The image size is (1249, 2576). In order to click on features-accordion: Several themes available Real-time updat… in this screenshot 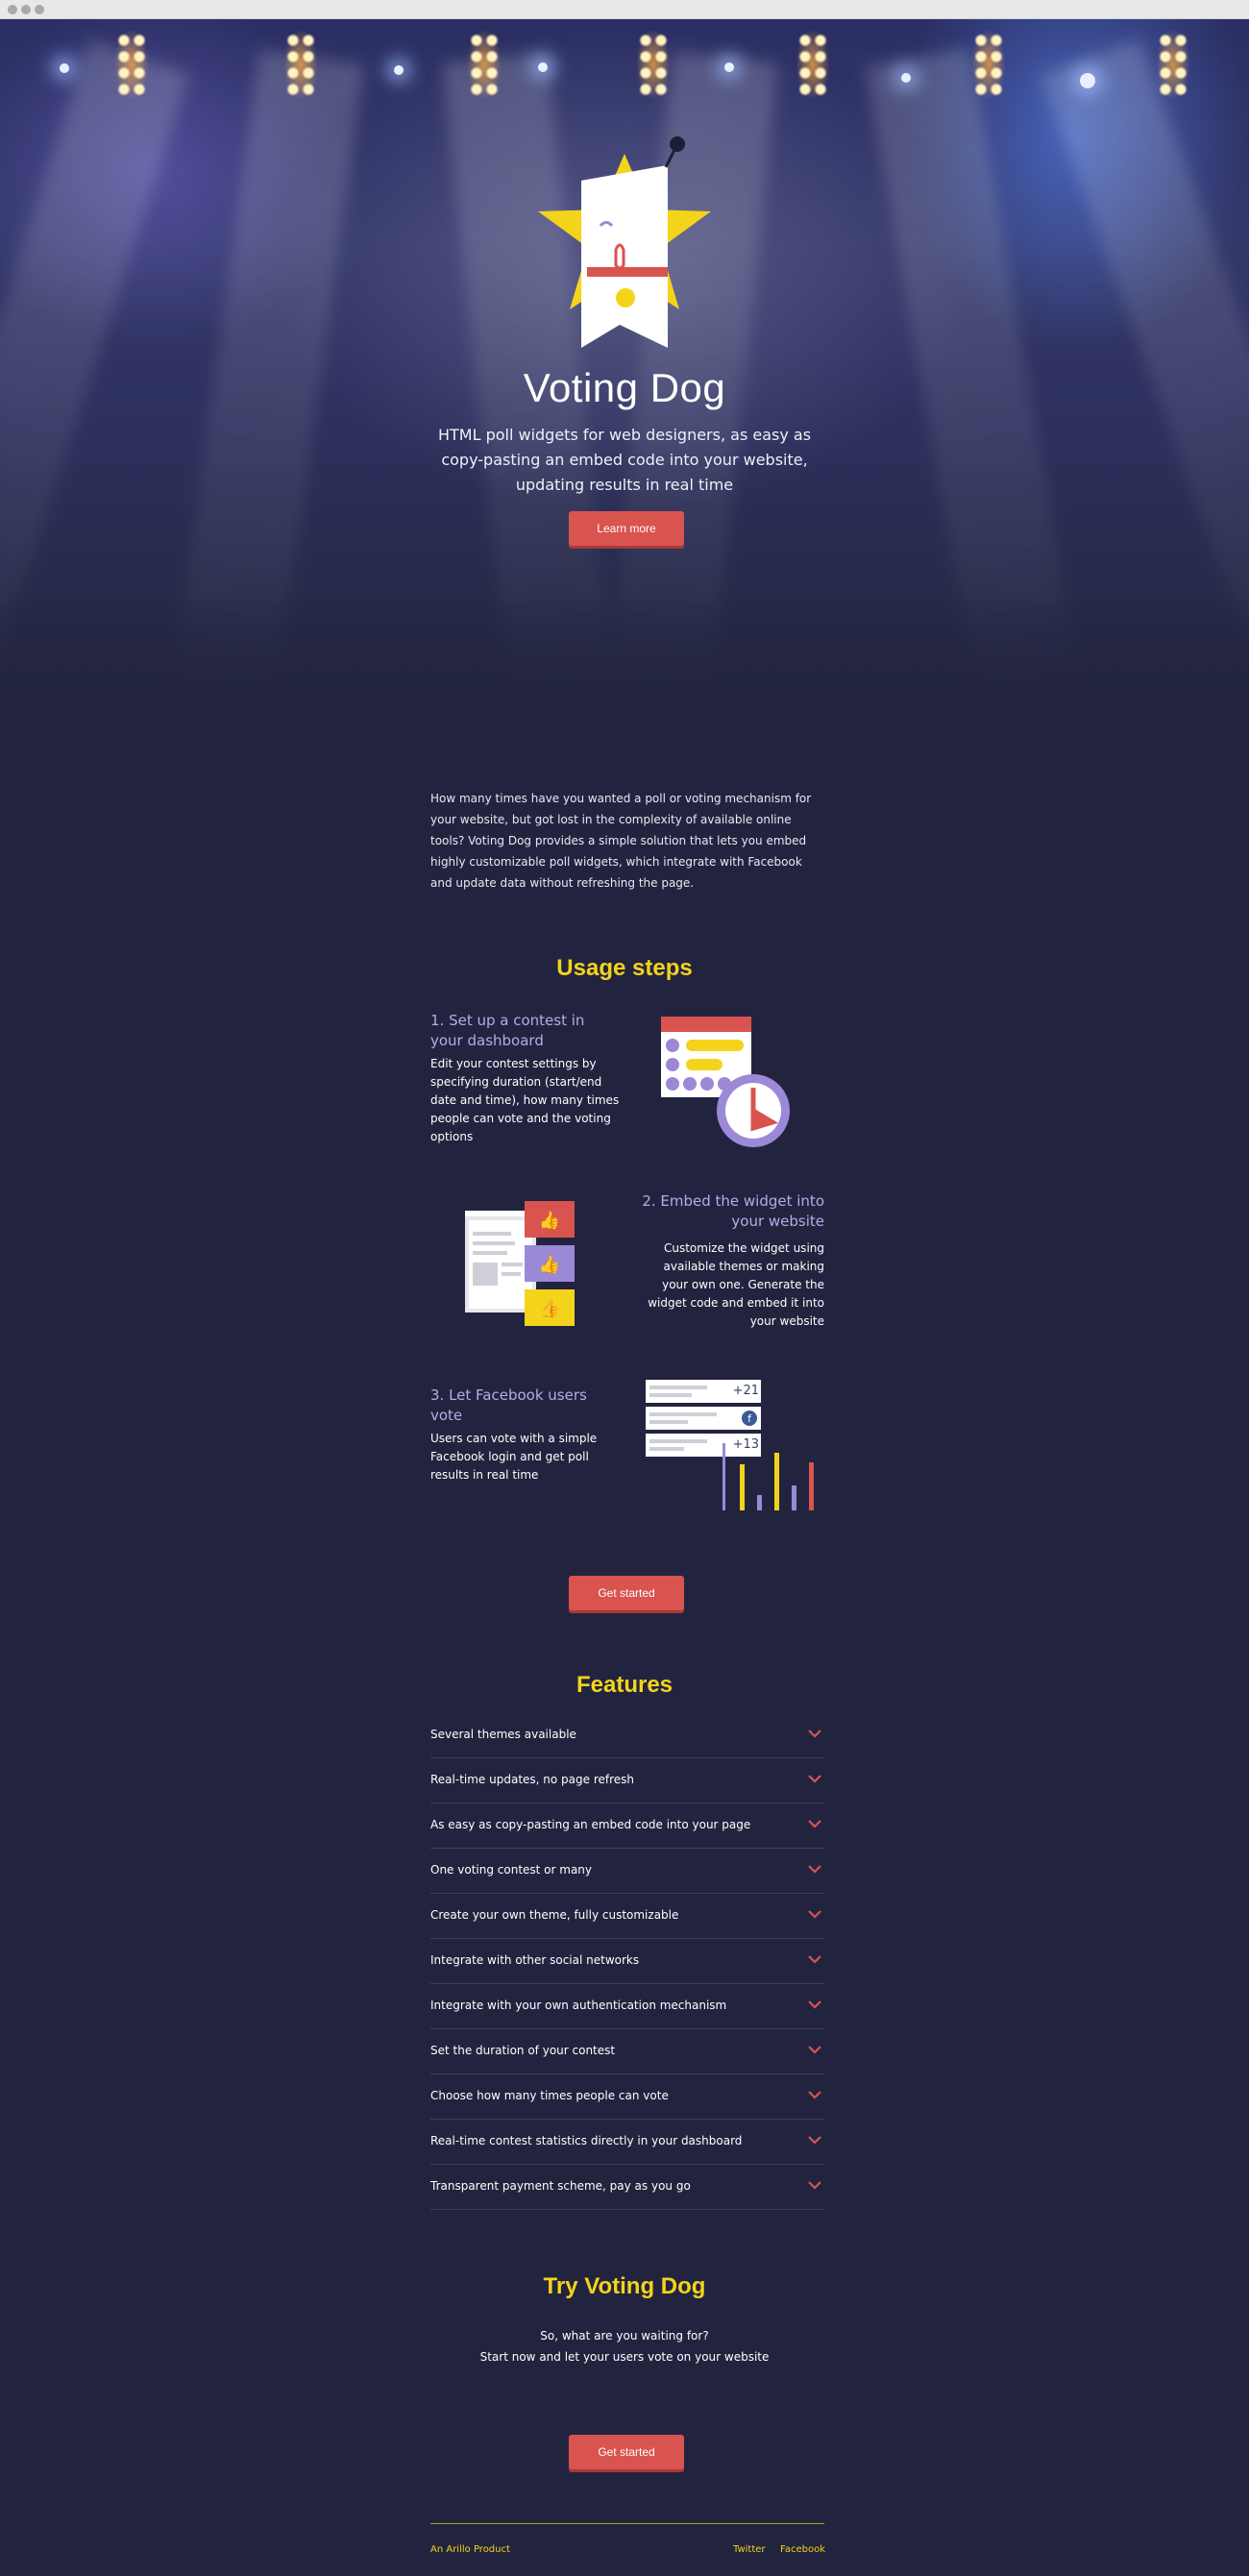, I will do `click(627, 1961)`.